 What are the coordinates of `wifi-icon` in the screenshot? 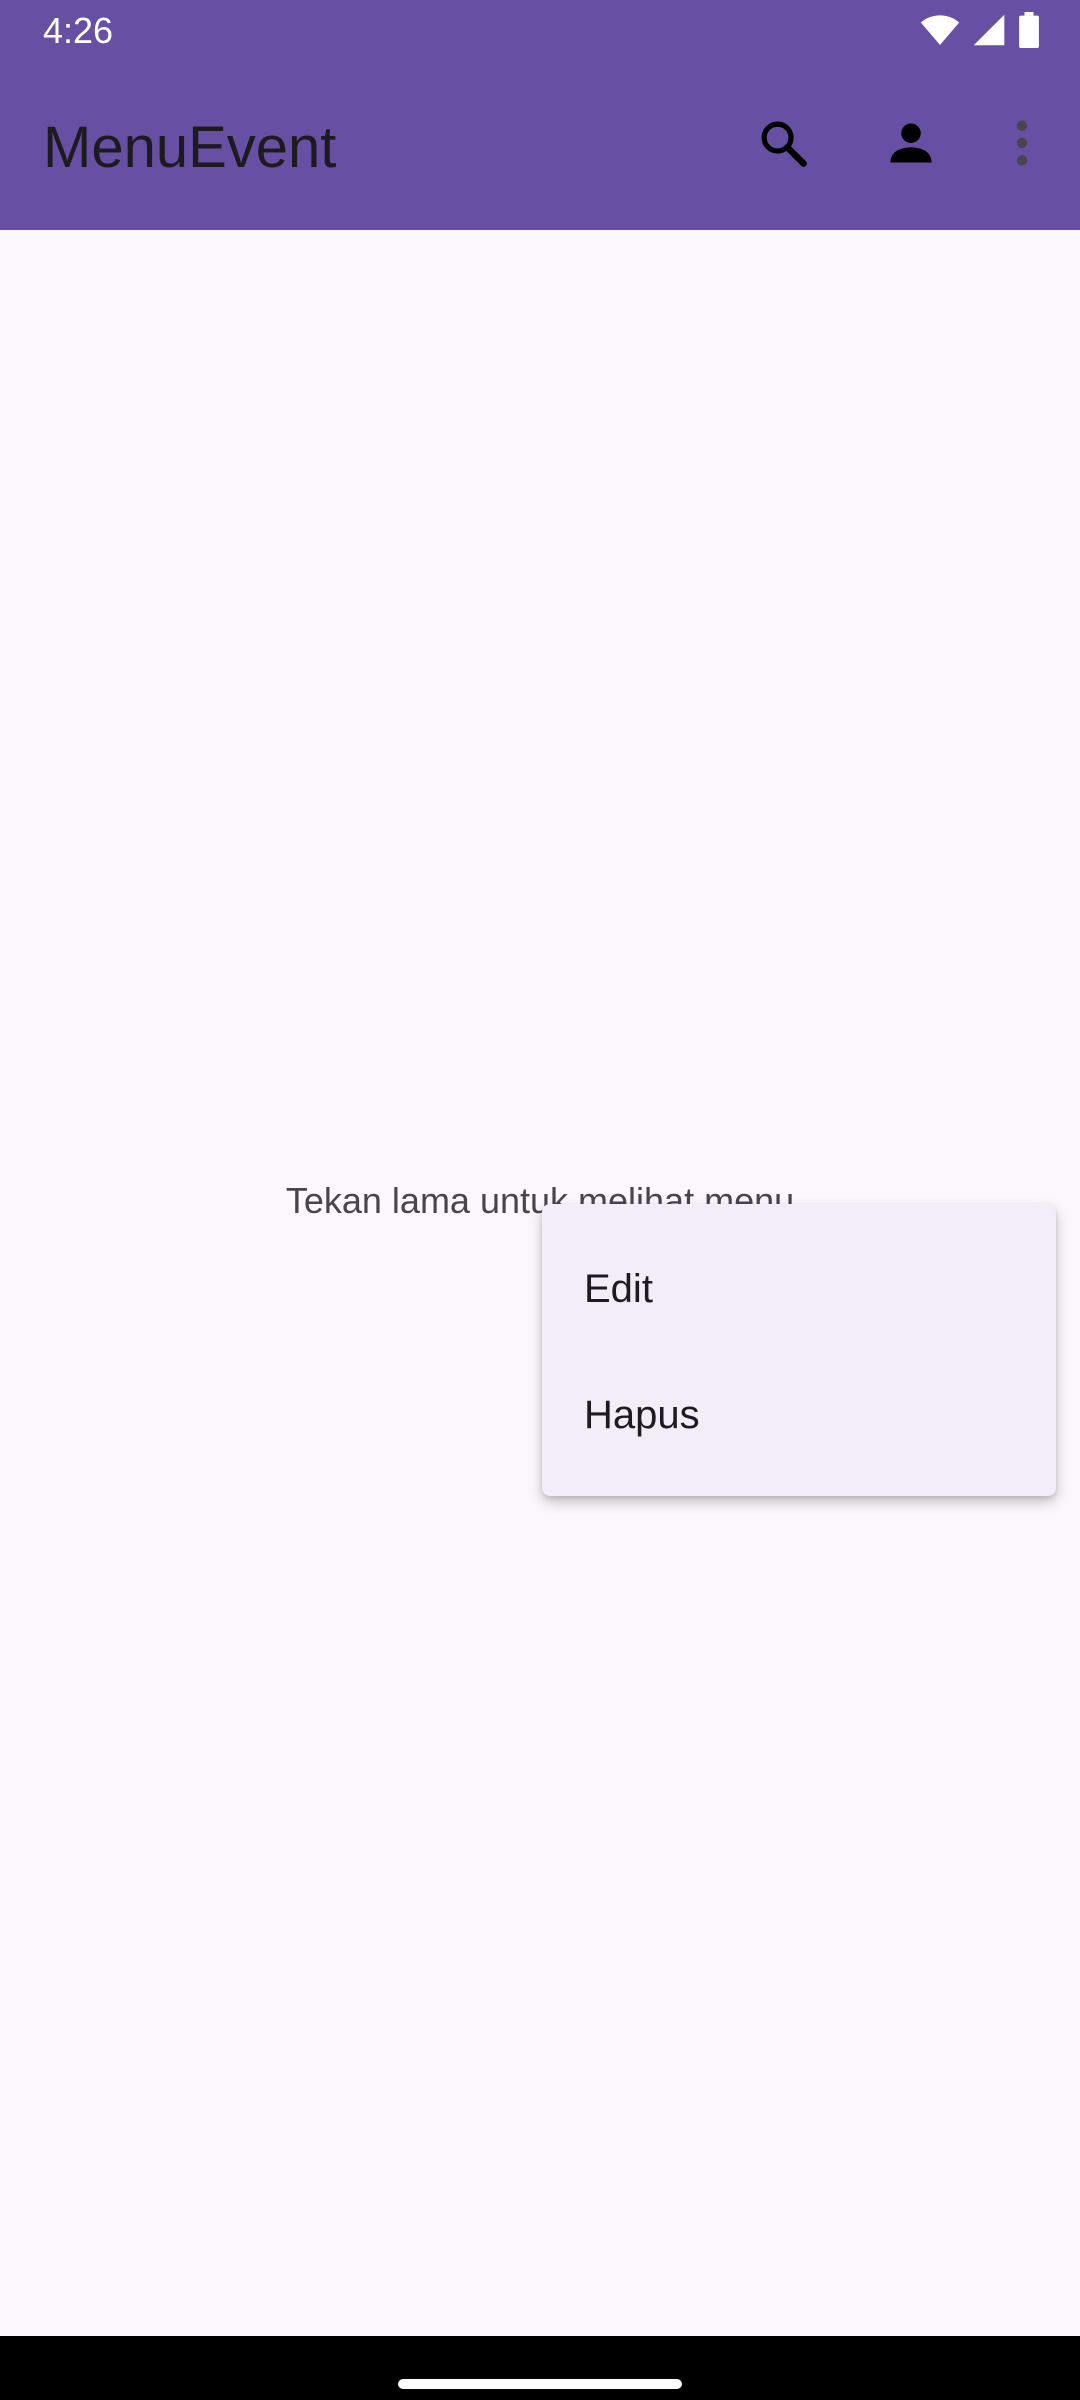 It's located at (940, 30).